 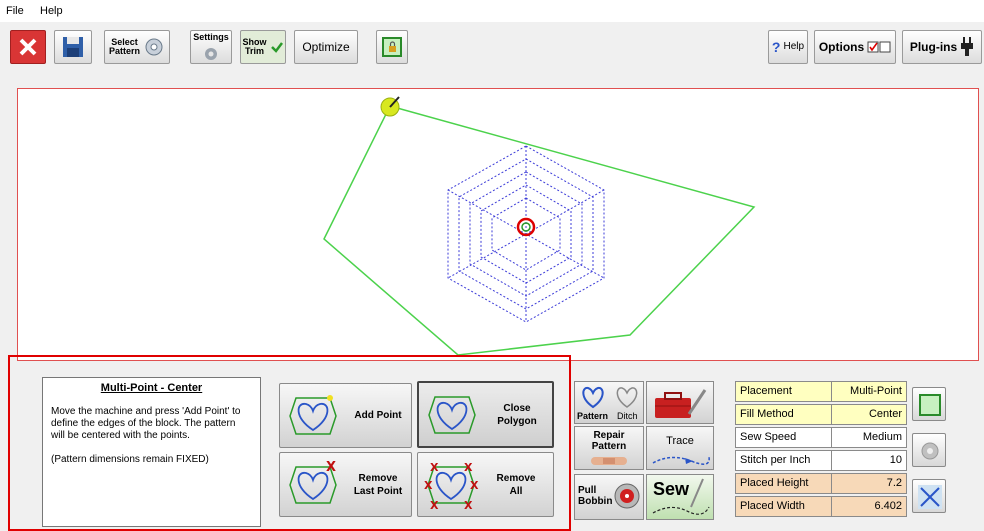 I want to click on heart-outline-icons, so click(x=610, y=398).